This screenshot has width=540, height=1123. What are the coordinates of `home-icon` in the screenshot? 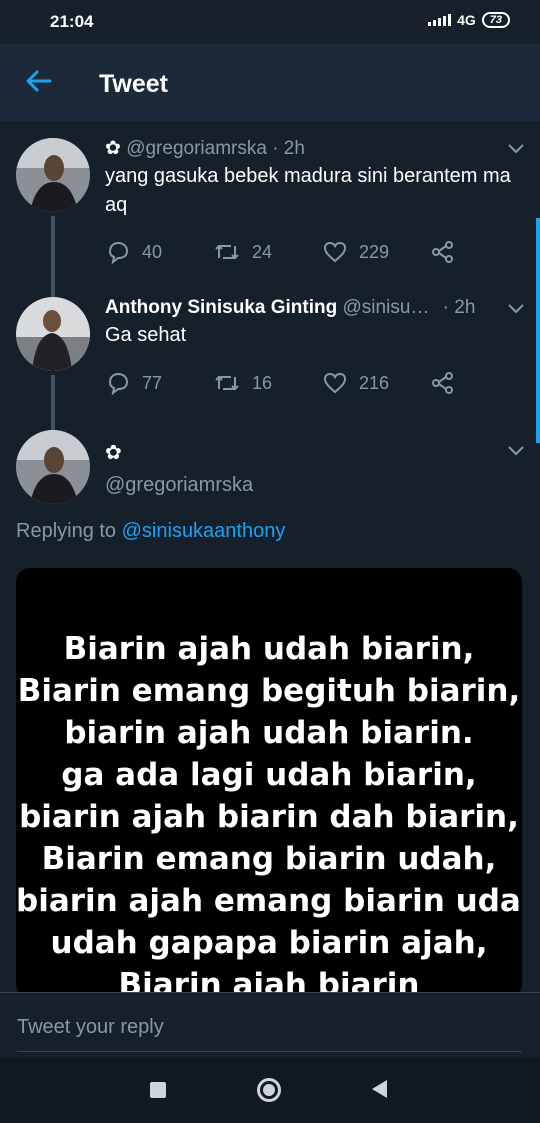 It's located at (269, 1090).